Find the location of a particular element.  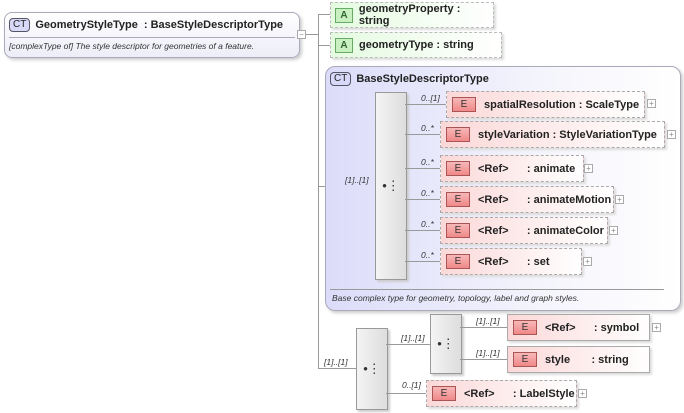

element-animate-motion: E <Ref> : animateMotion is located at coordinates (527, 199).